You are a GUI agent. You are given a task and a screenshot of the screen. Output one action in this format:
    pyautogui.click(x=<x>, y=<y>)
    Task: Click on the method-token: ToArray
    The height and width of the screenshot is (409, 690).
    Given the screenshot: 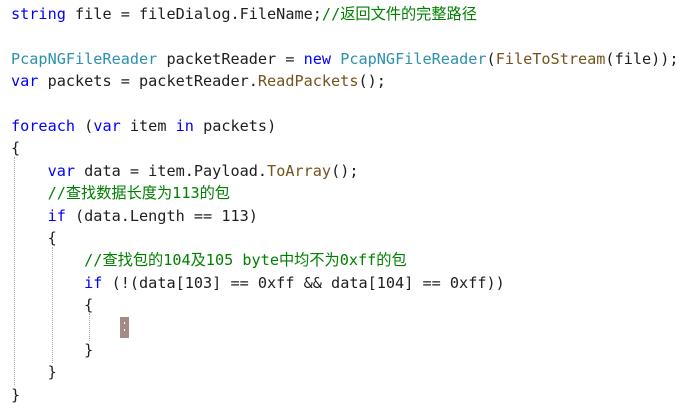 What is the action you would take?
    pyautogui.click(x=299, y=170)
    